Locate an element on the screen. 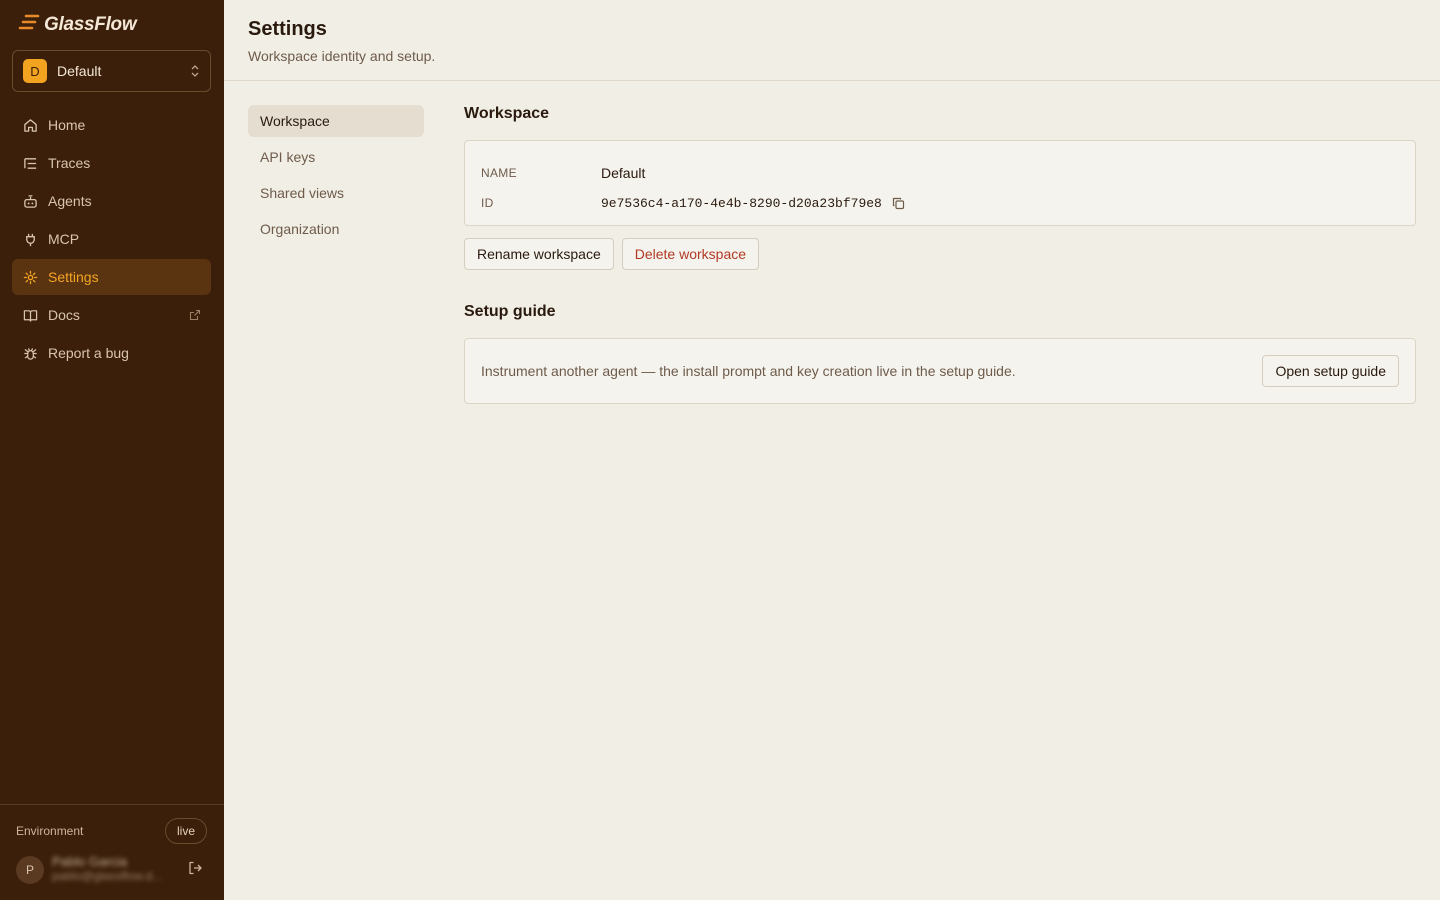 The width and height of the screenshot is (1440, 900). workspace-actions: Rename workspace Delete workspace is located at coordinates (940, 254).